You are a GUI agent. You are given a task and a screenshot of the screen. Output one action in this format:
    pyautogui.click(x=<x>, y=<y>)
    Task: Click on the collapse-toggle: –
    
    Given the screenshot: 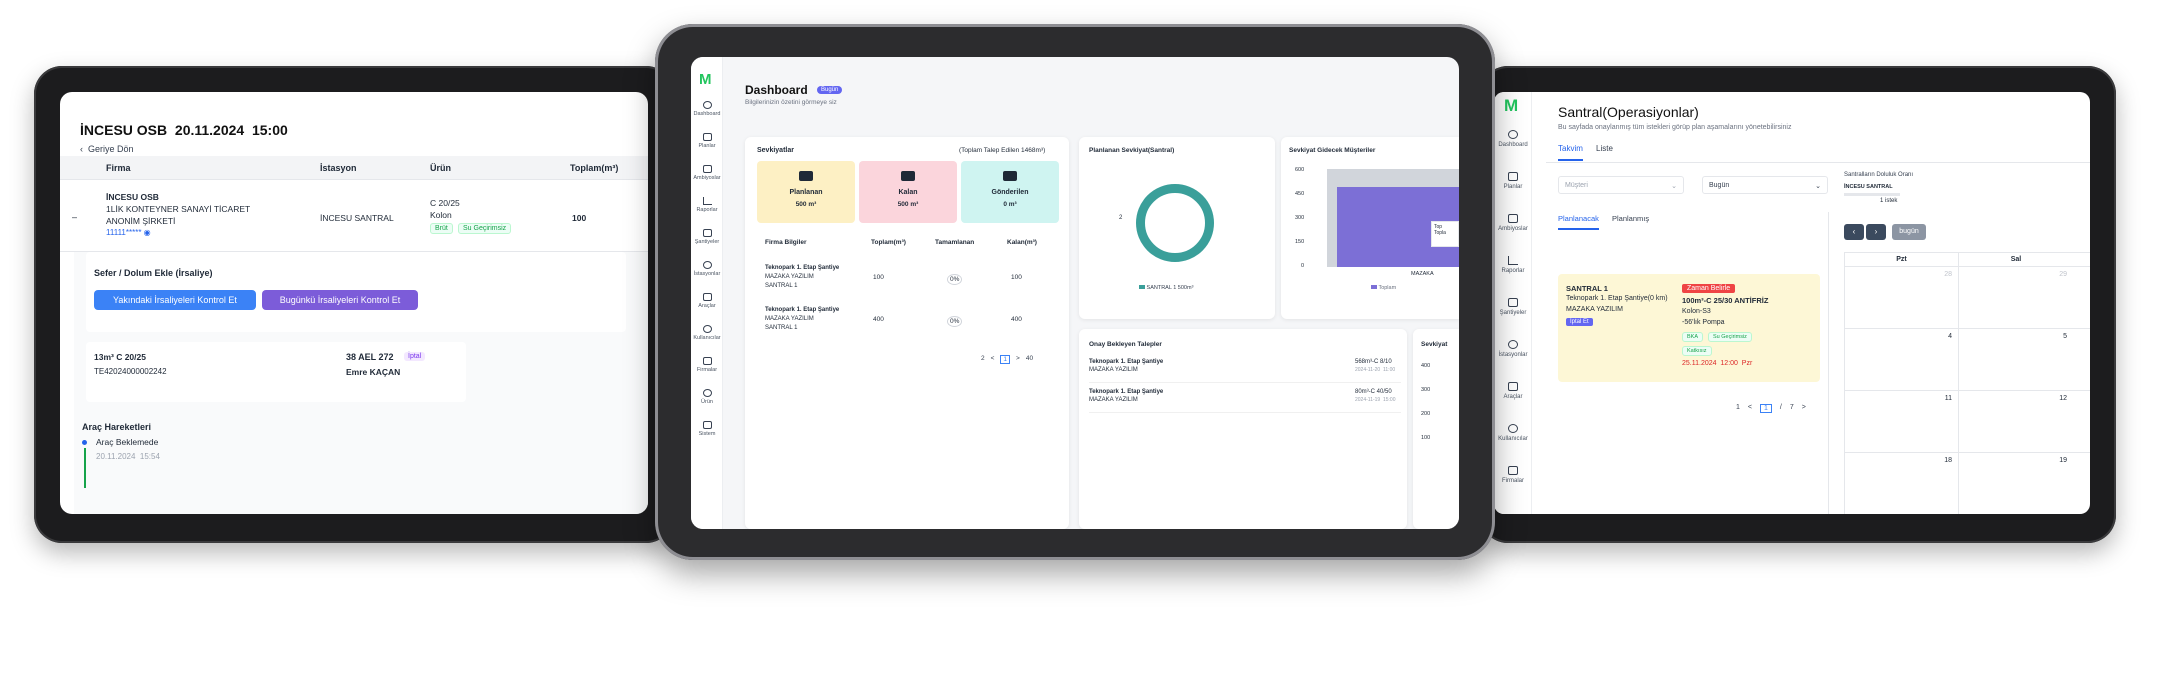 What is the action you would take?
    pyautogui.click(x=74, y=217)
    